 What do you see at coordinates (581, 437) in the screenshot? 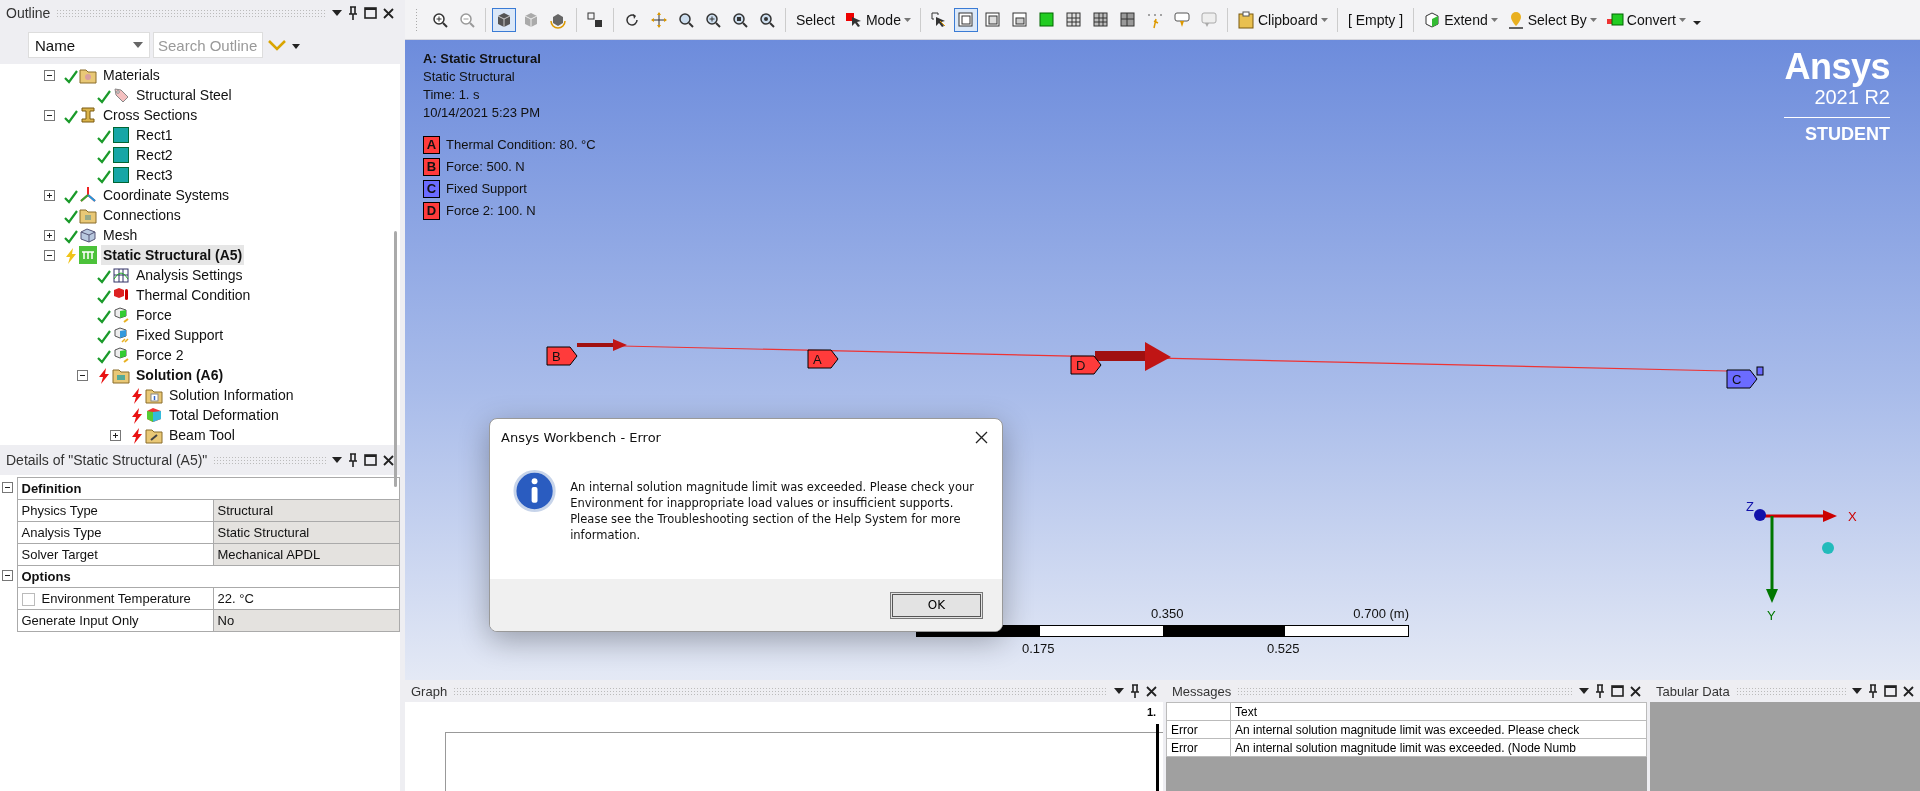
I see `dialog-title: Ansys Workbench - Error` at bounding box center [581, 437].